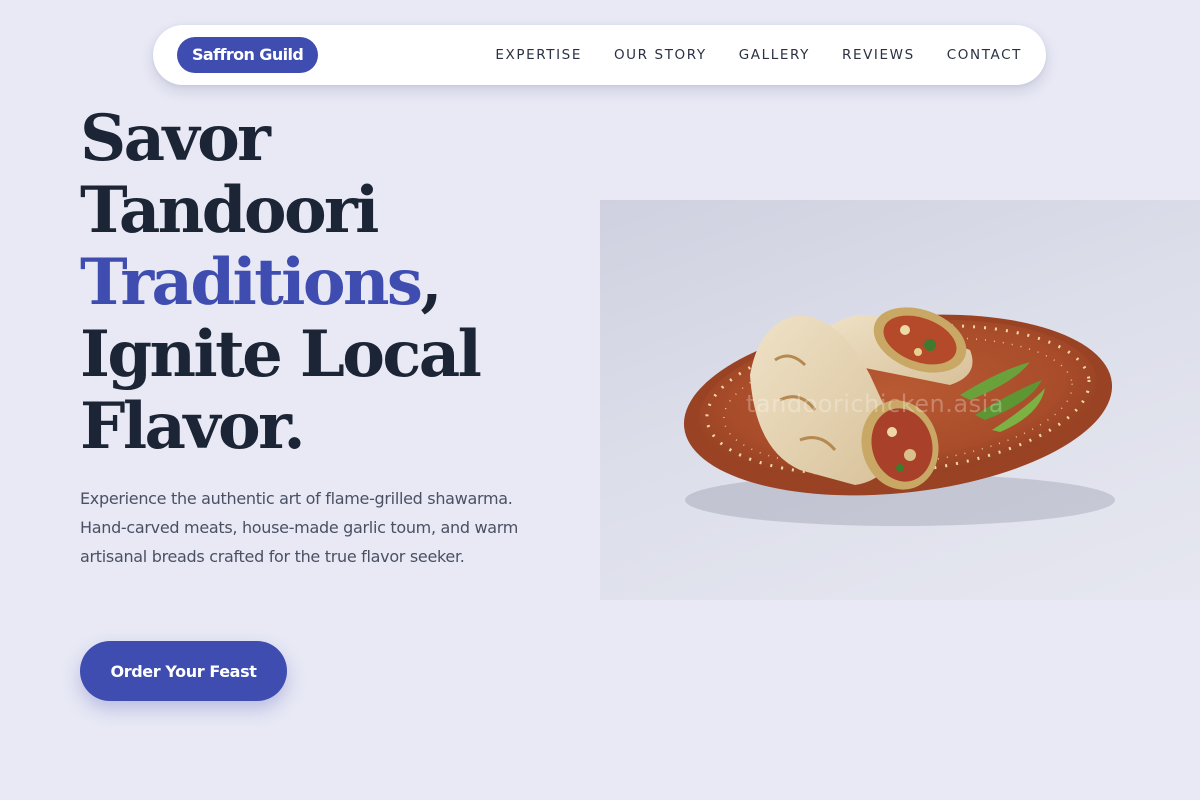 This screenshot has width=1200, height=800. I want to click on hero-title-line-4: Ignite Local, so click(281, 354).